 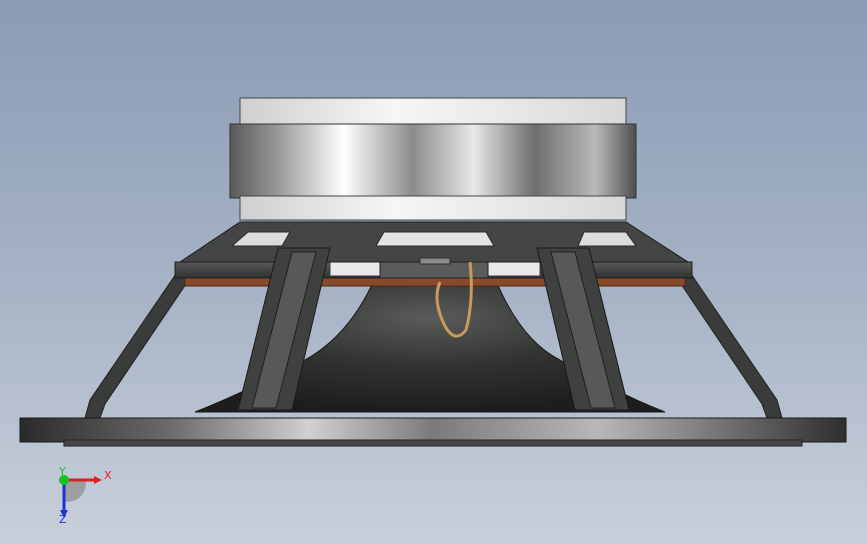 What do you see at coordinates (435, 261) in the screenshot?
I see `terminal-cap` at bounding box center [435, 261].